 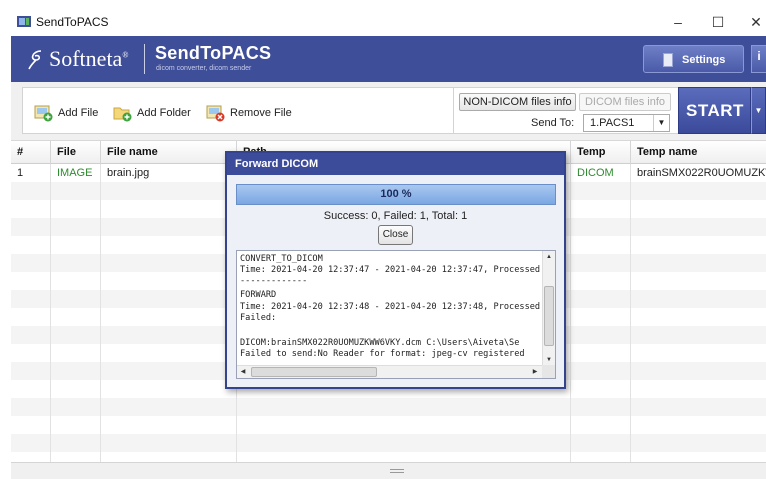 I want to click on file-actions-panel: Add File Add Folder Remove File, so click(x=238, y=110).